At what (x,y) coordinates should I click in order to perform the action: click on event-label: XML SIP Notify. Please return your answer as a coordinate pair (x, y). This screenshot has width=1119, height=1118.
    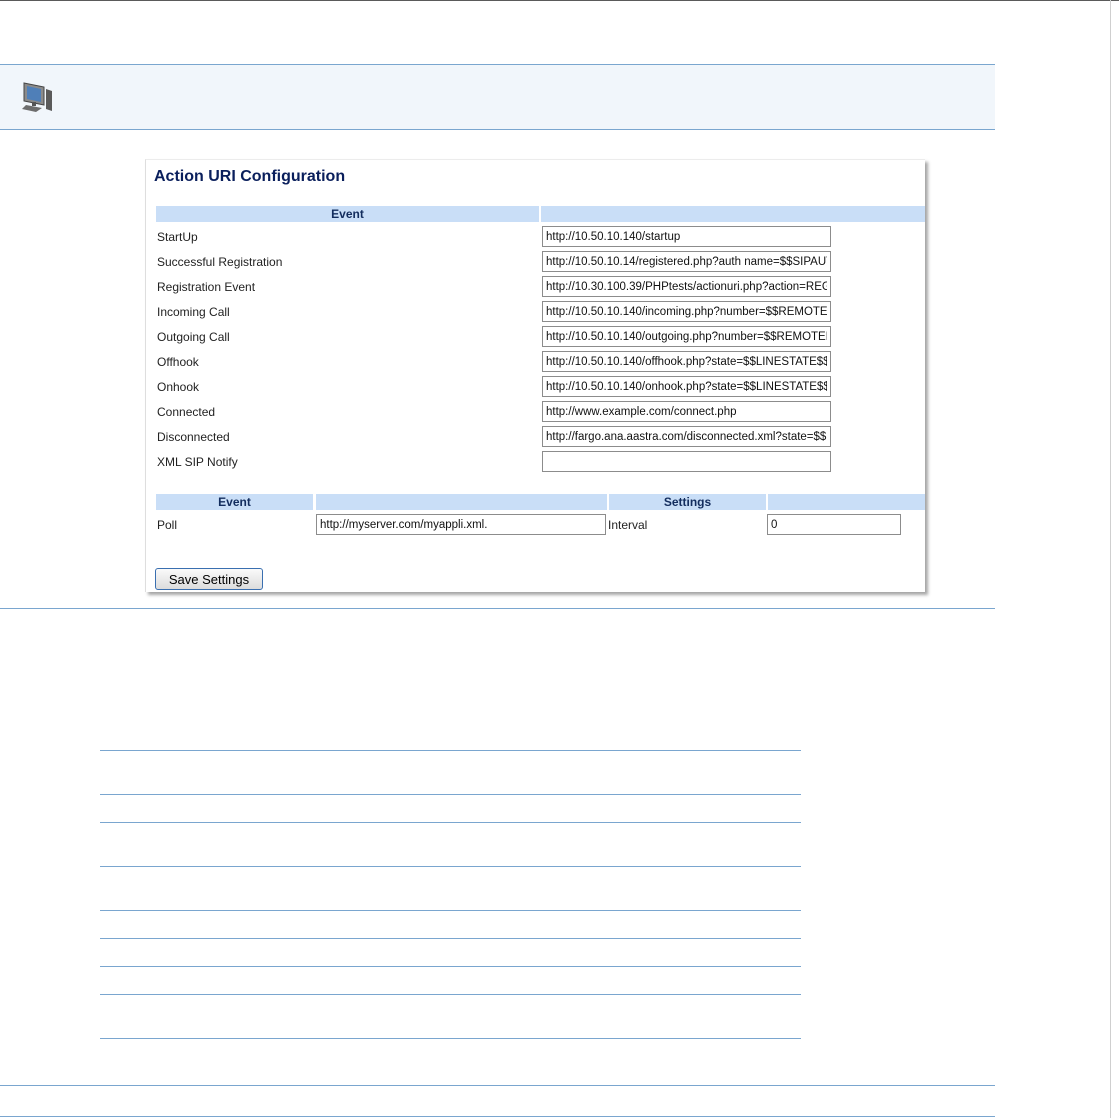
    Looking at the image, I should click on (197, 462).